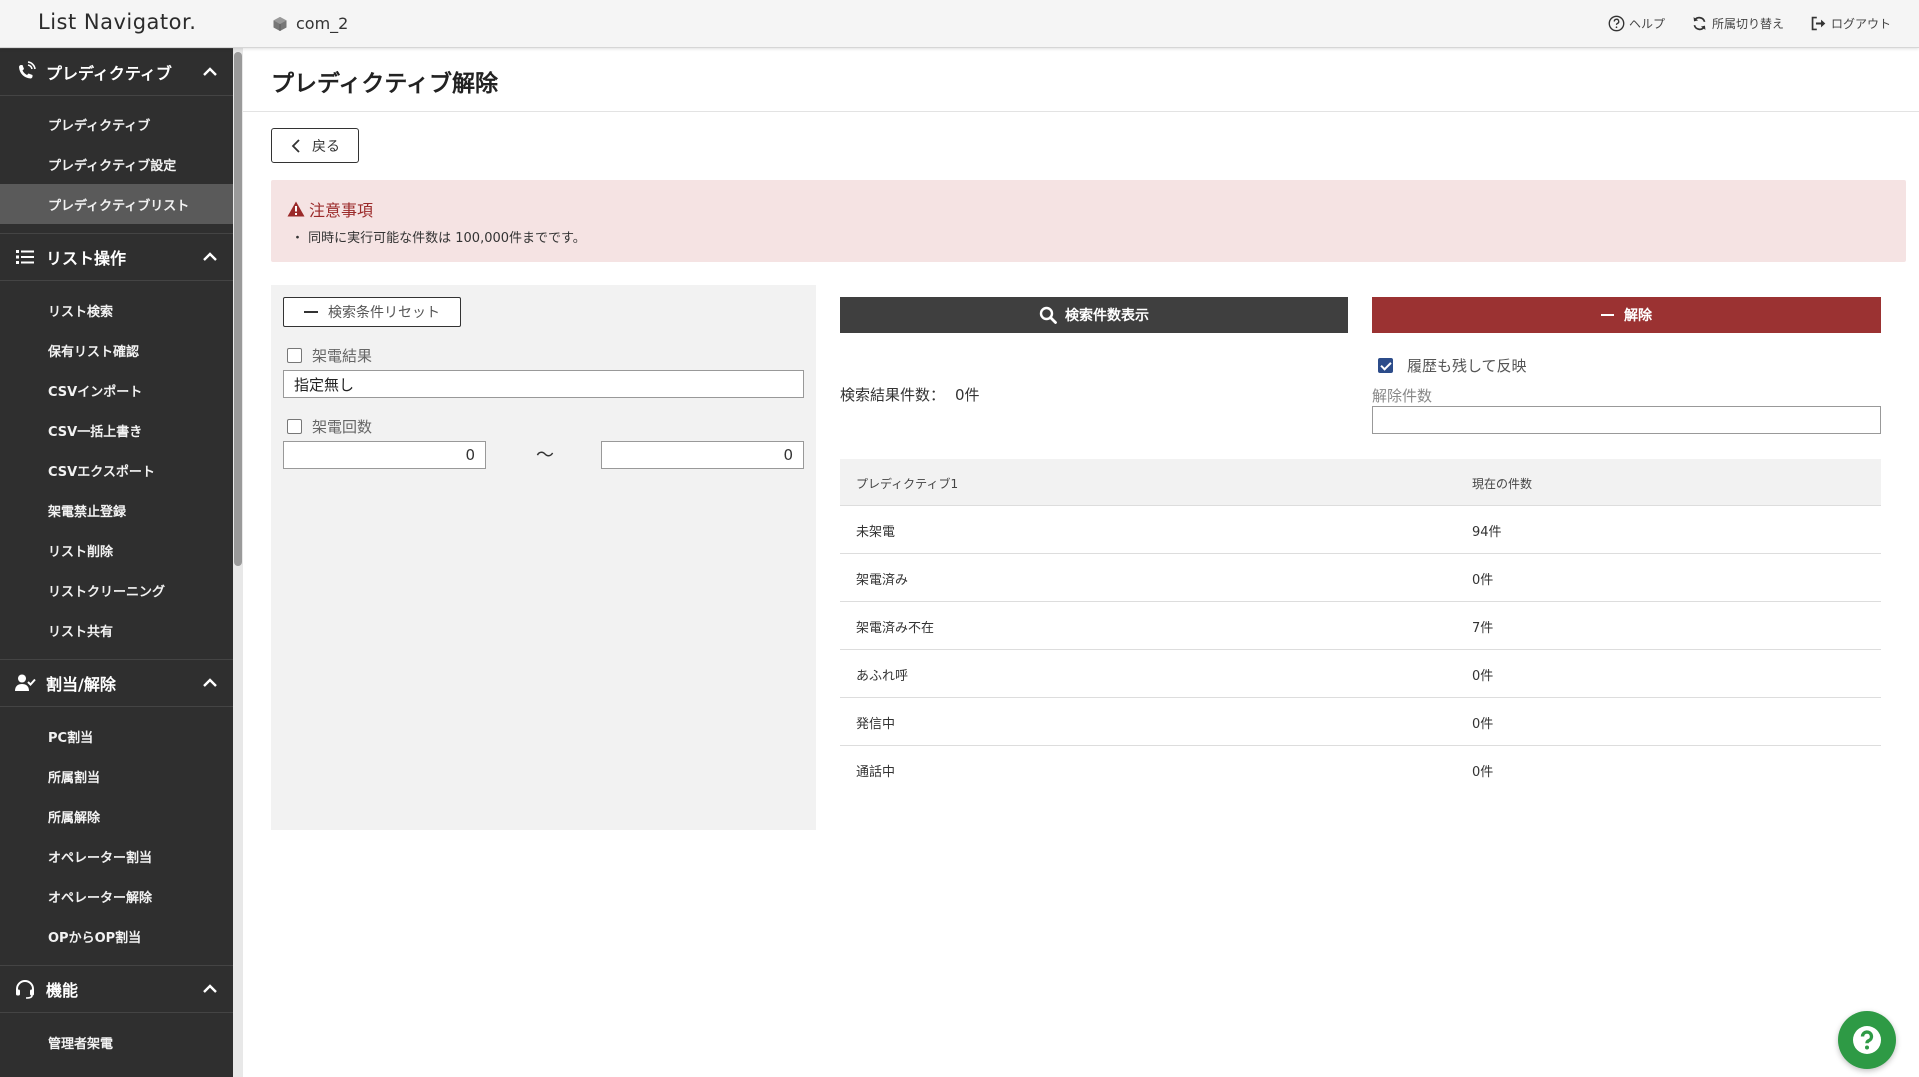 The width and height of the screenshot is (1919, 1077). Describe the element at coordinates (330, 209) in the screenshot. I see `notice-title: 注意事項` at that location.